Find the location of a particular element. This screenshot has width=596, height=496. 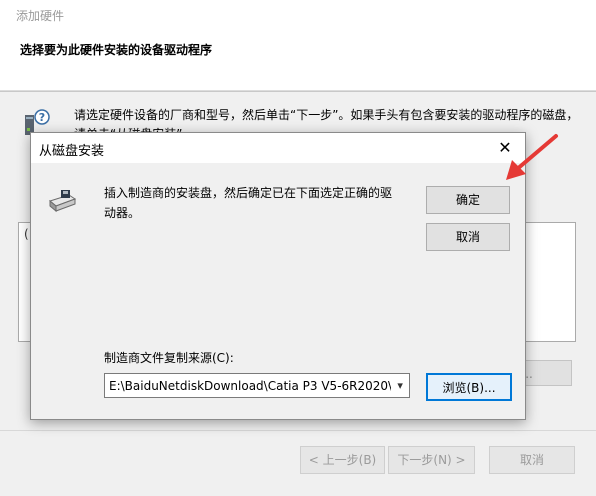

source-path-input is located at coordinates (248, 385).